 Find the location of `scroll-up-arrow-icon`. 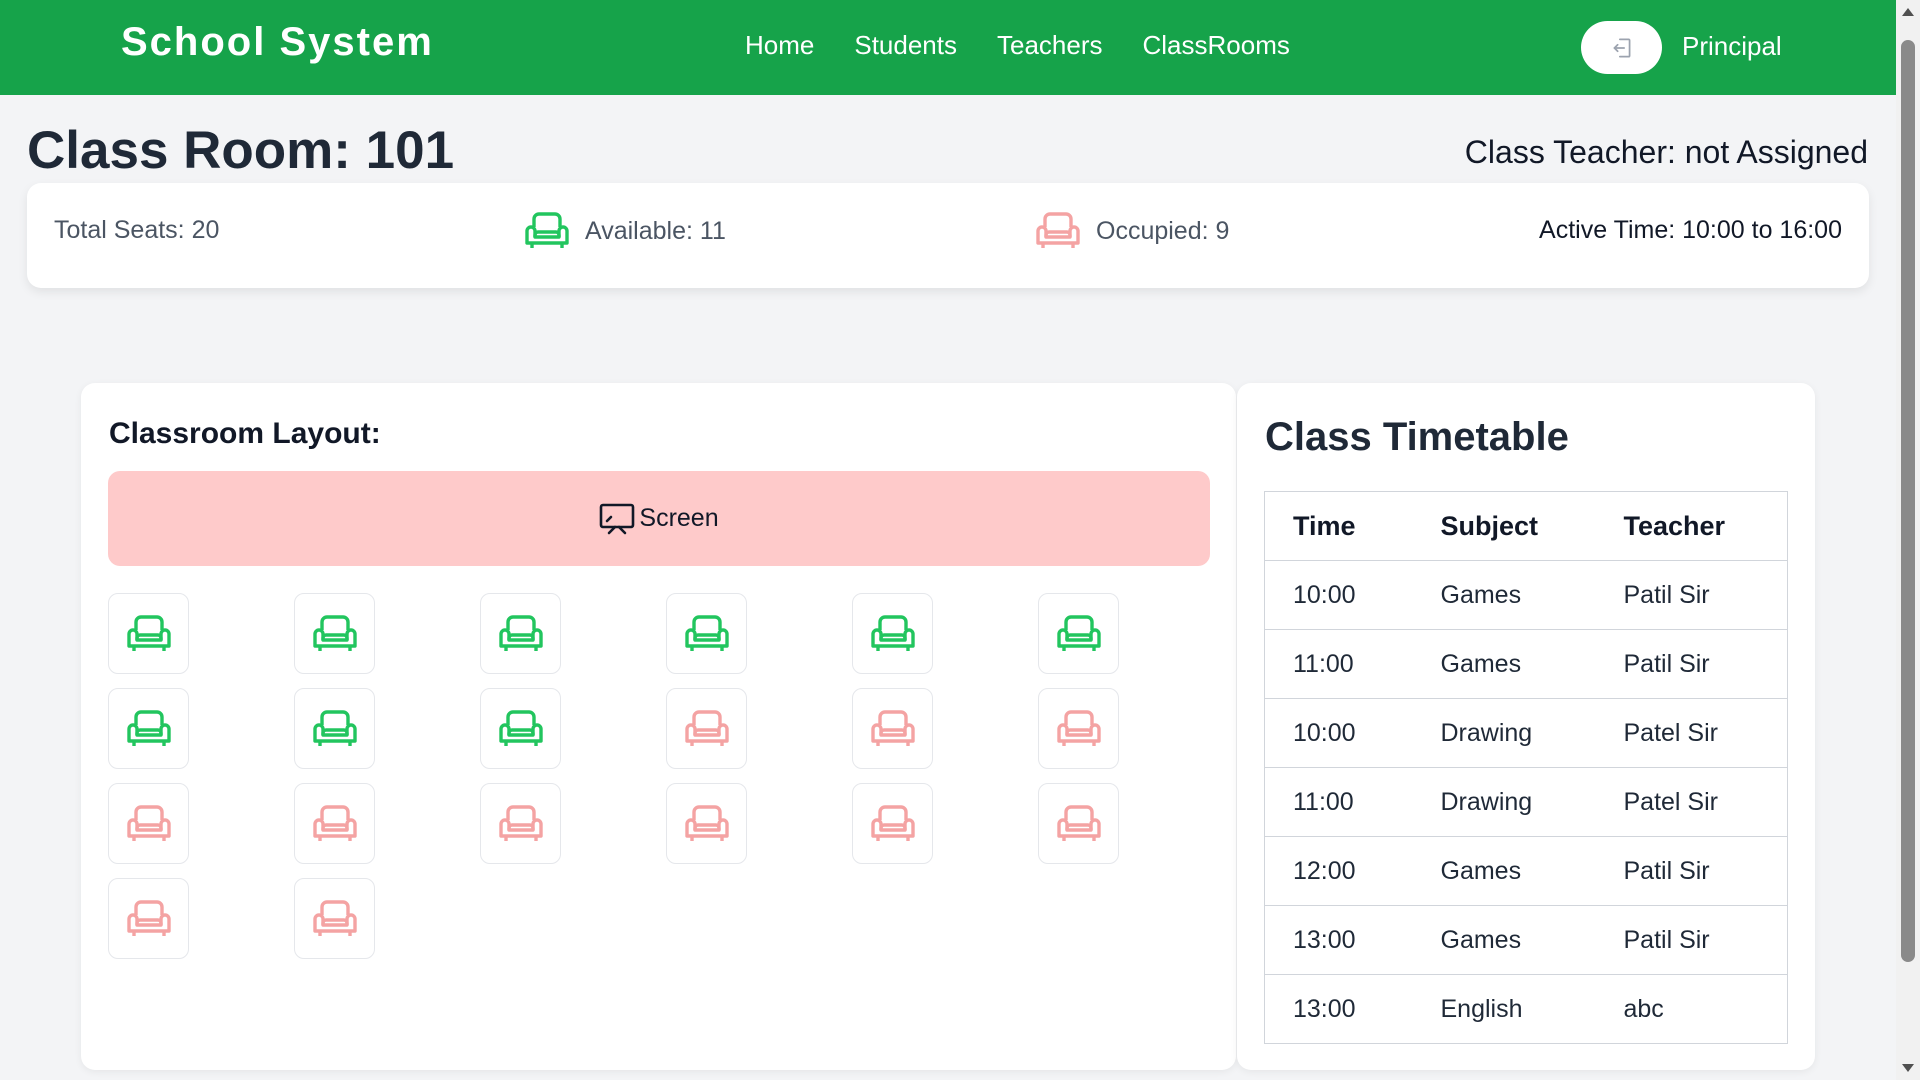

scroll-up-arrow-icon is located at coordinates (1908, 12).